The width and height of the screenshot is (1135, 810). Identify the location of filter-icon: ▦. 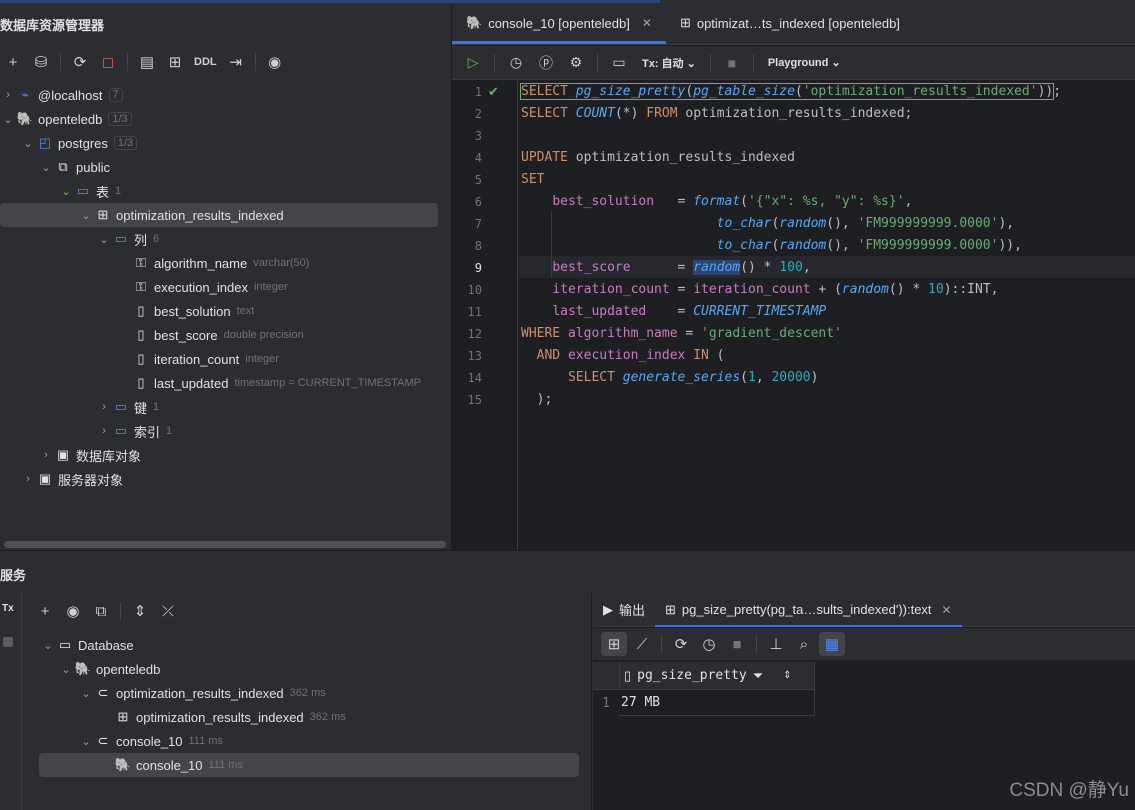
(832, 644).